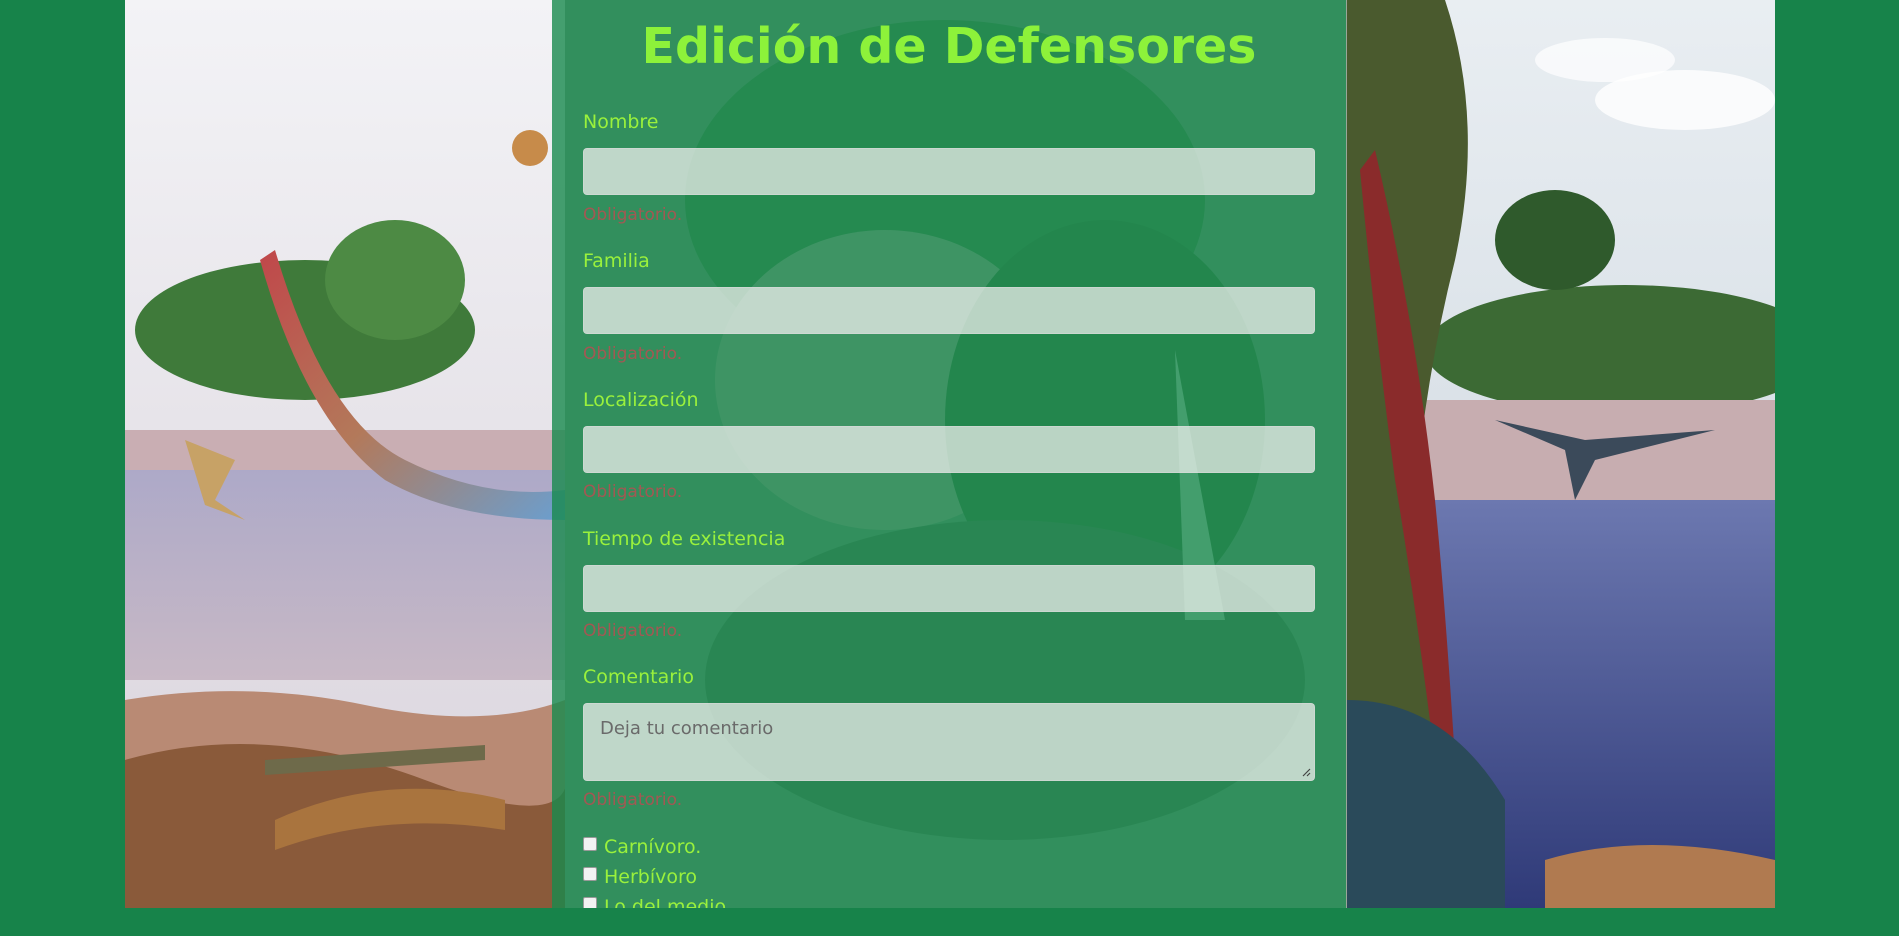  I want to click on familia-label: Familia, so click(616, 261).